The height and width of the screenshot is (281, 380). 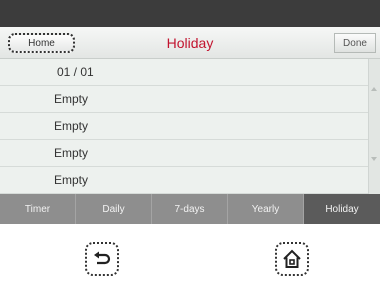 I want to click on hardware-home-button, so click(x=292, y=259).